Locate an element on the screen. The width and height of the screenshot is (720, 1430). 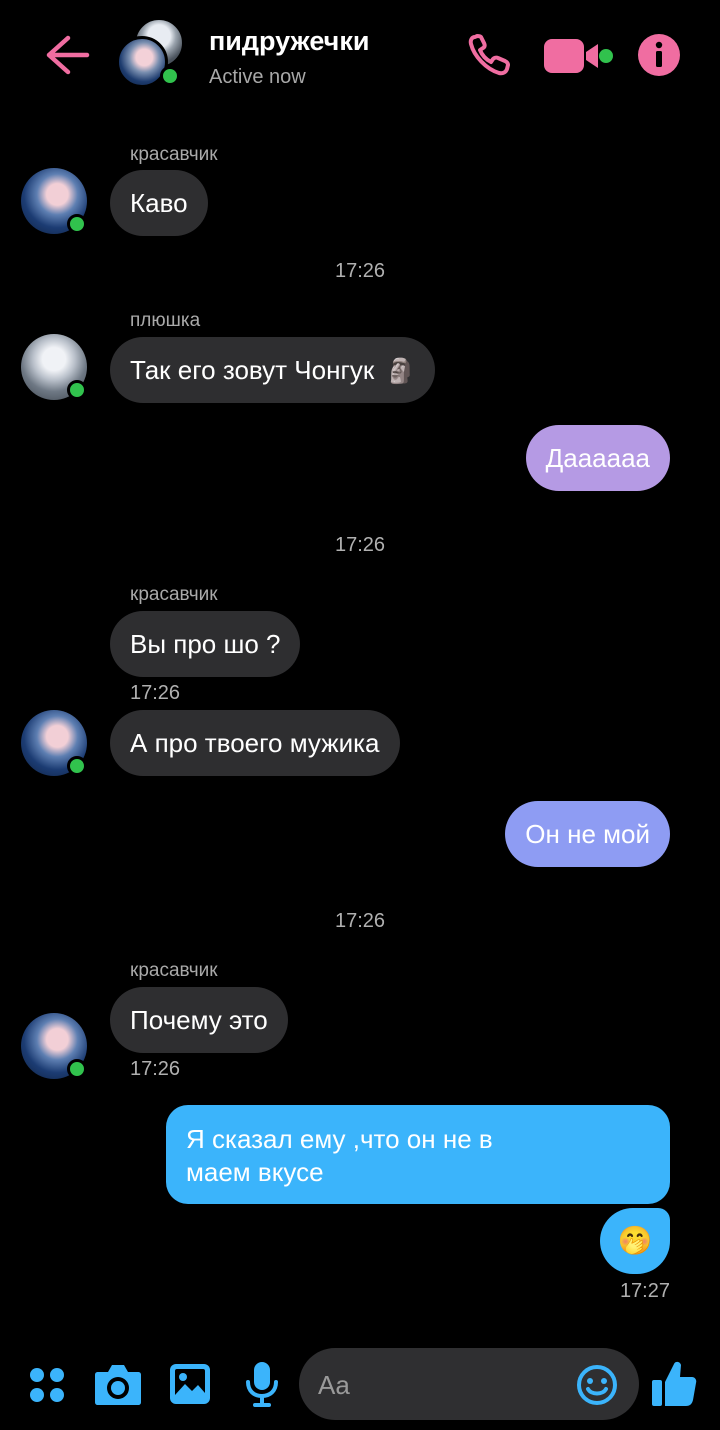
message-text: Почему это is located at coordinates (199, 1020).